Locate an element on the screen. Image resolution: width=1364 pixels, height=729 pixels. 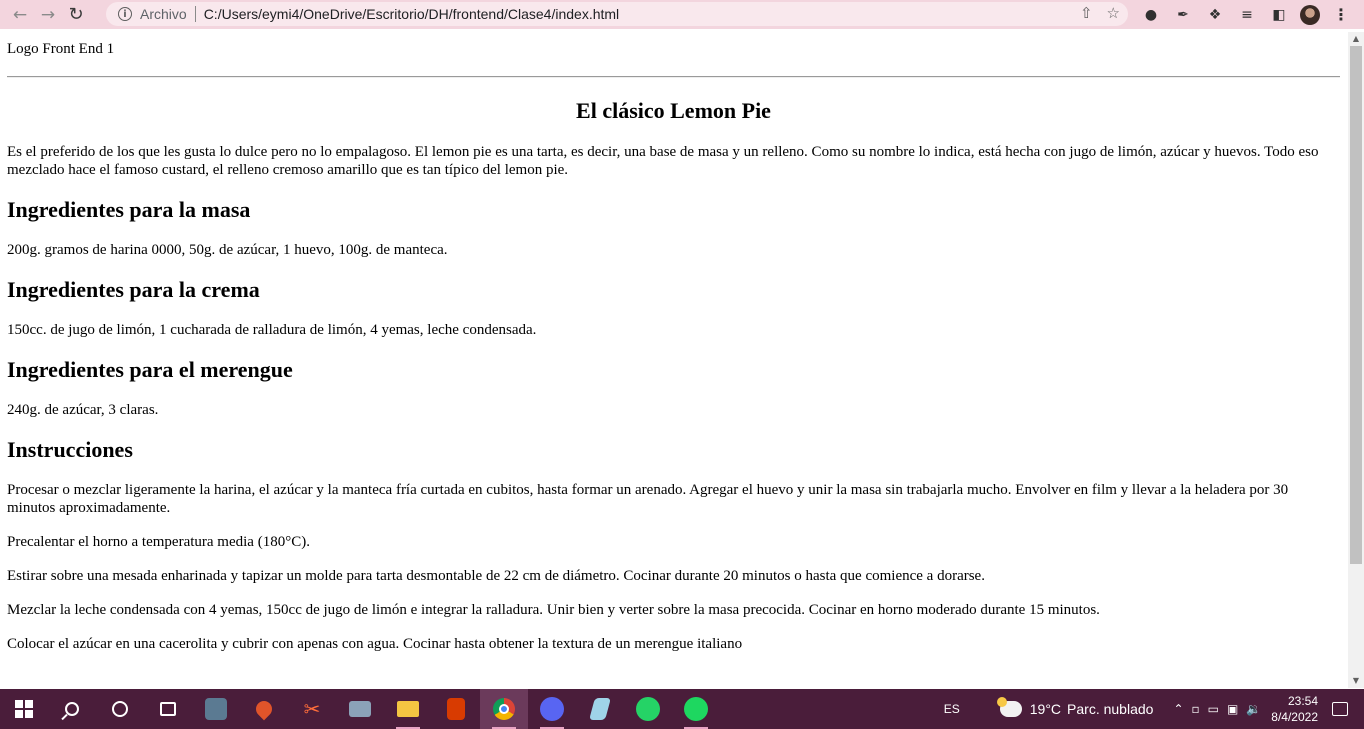
heading-merengue: Ingredientes para el merengue is located at coordinates (150, 369).